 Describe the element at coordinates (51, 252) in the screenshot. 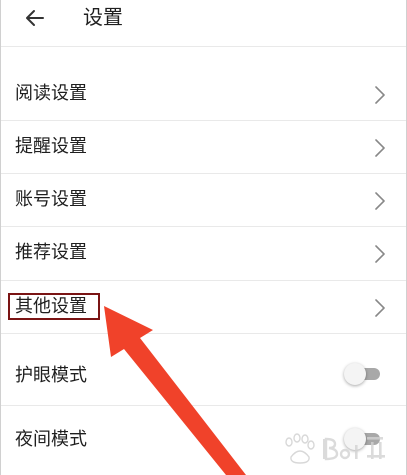

I see `menu-item-label: 推荐设置` at that location.